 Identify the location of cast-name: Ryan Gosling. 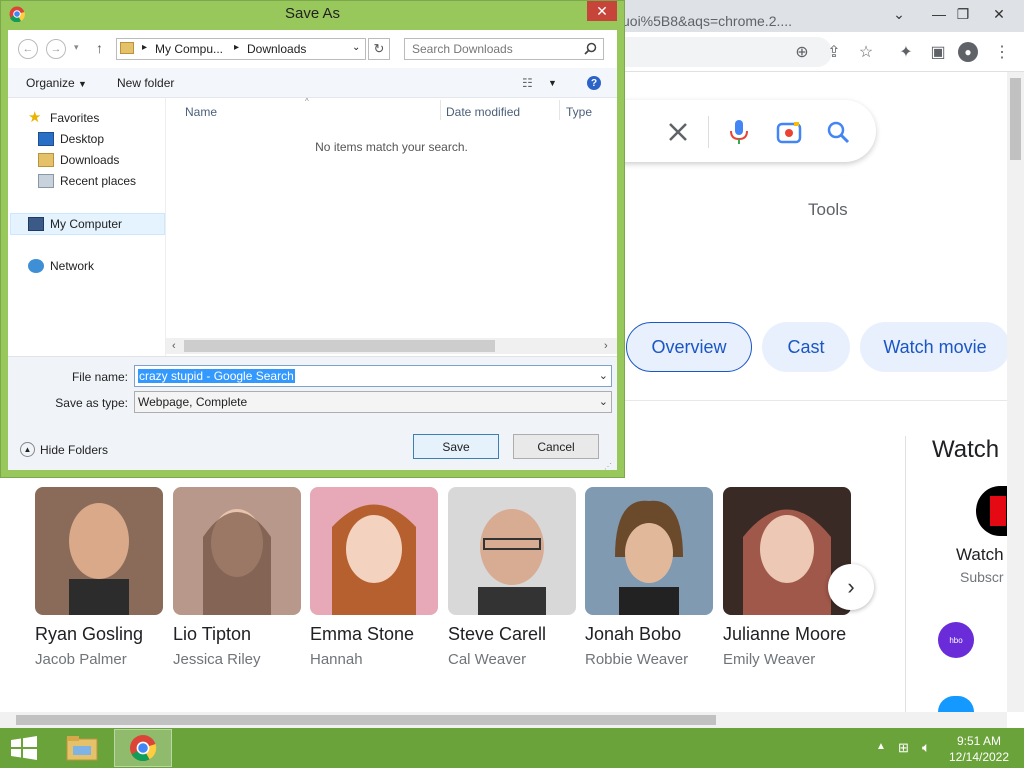
(89, 634).